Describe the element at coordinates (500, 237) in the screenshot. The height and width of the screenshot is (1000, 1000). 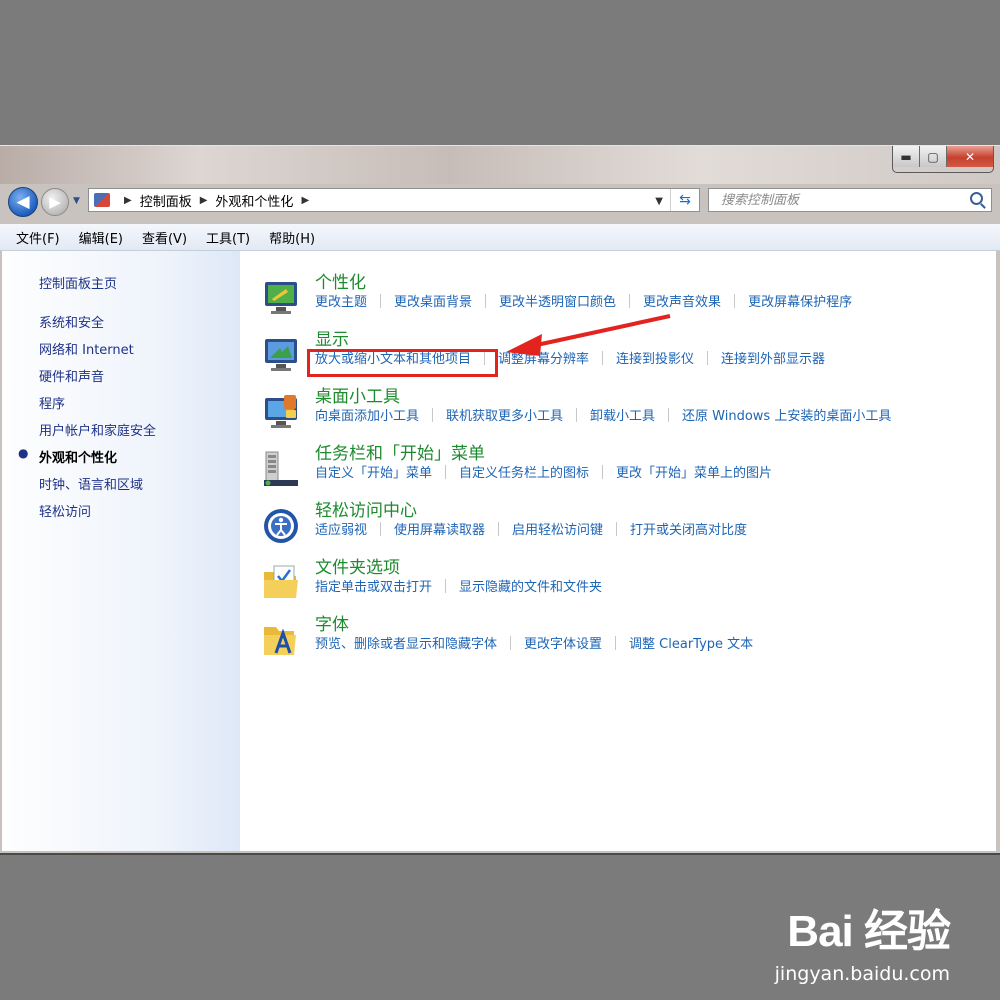
I see `menu-bar: 文件(F) 编辑(E) 查看(V) 工具(T) 帮助(H)` at that location.